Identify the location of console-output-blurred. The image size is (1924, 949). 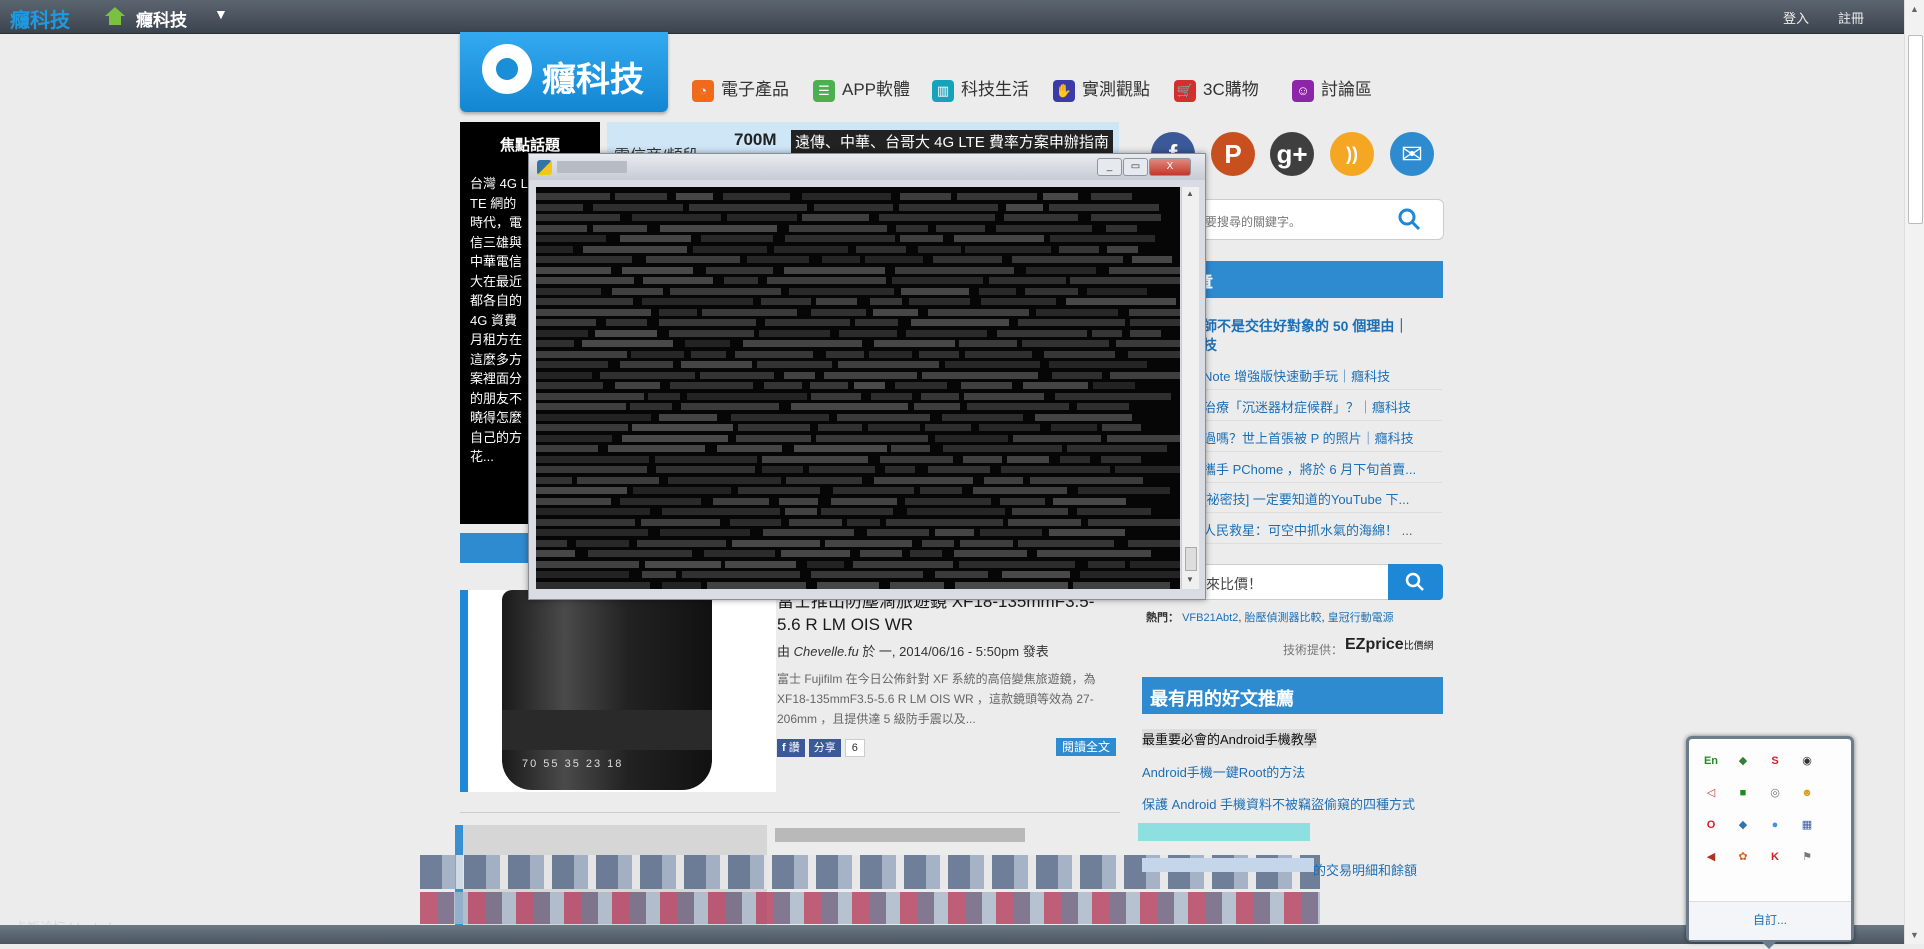
(858, 388).